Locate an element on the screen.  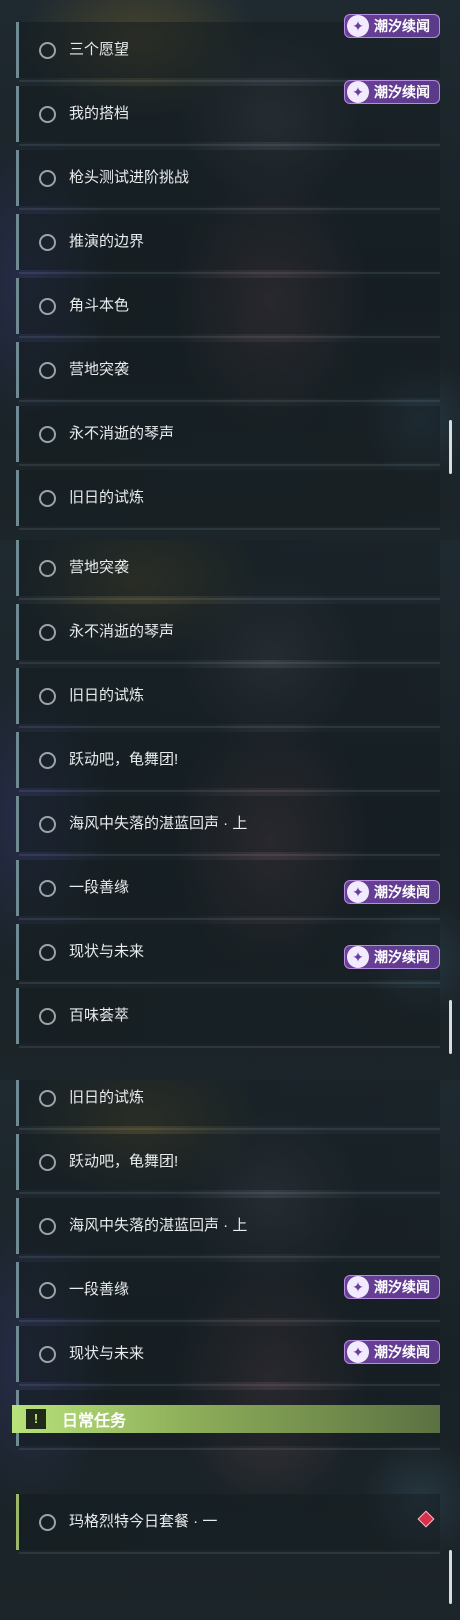
section-title: 日常任务 is located at coordinates (94, 1421).